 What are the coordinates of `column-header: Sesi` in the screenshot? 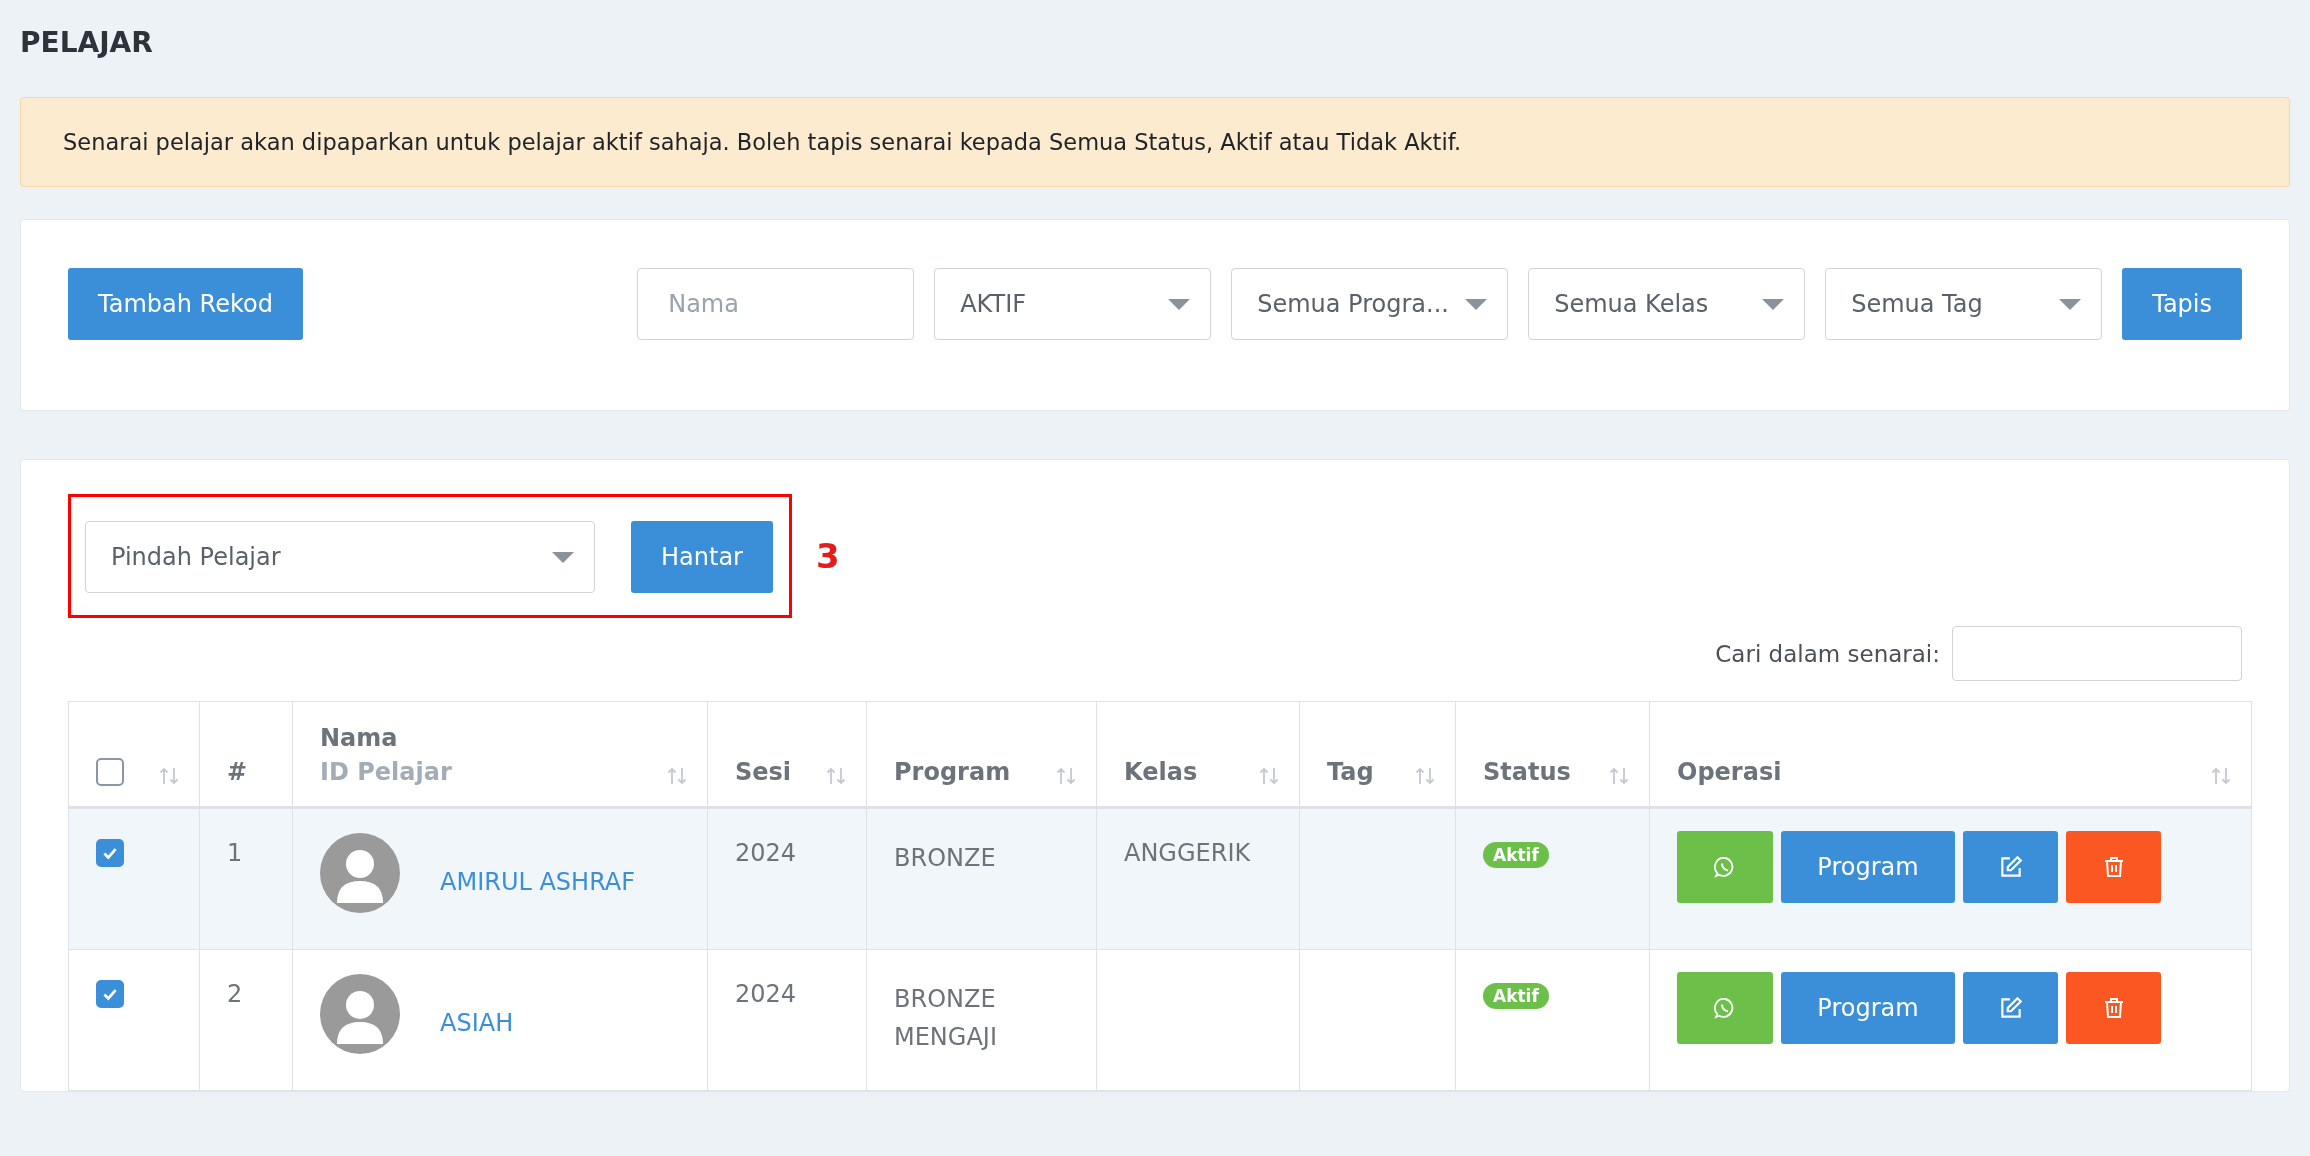 It's located at (763, 772).